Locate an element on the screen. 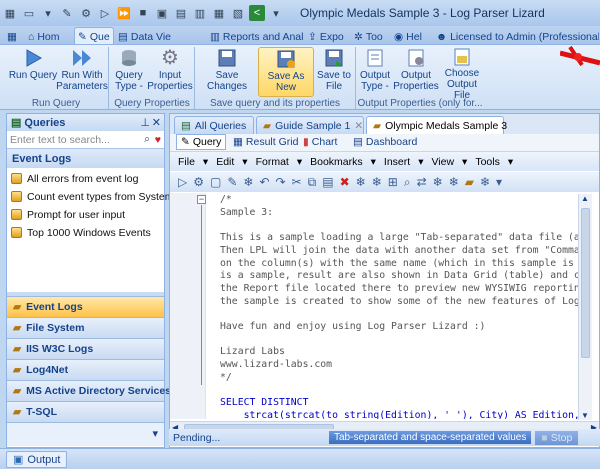  input-properties-button: ⚙ Input Properties is located at coordinates (170, 72).